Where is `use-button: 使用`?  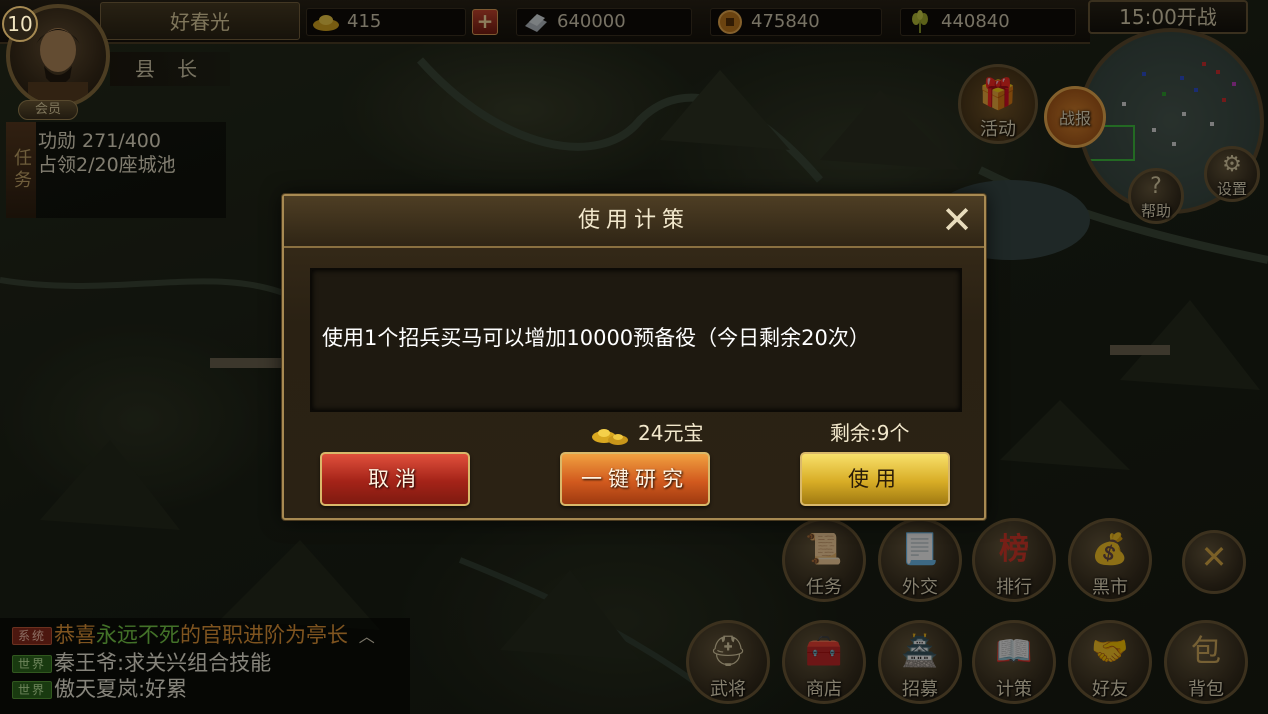 use-button: 使用 is located at coordinates (875, 479).